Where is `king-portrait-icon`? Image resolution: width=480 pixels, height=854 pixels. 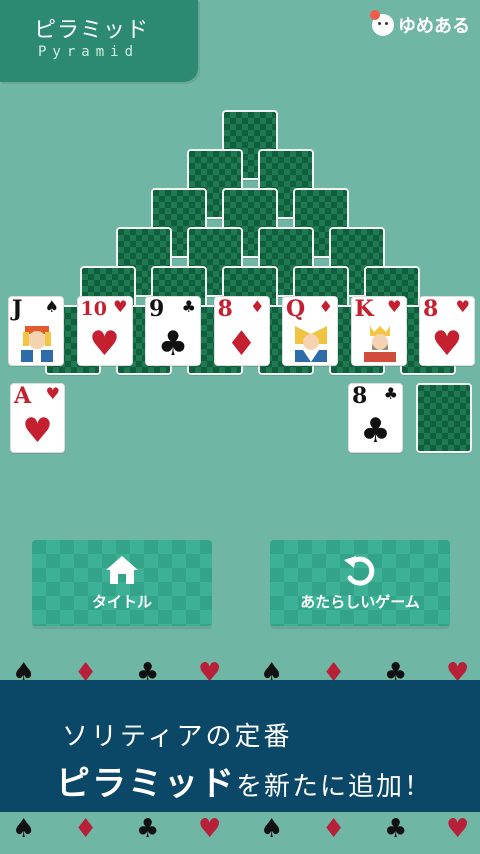
king-portrait-icon is located at coordinates (379, 343).